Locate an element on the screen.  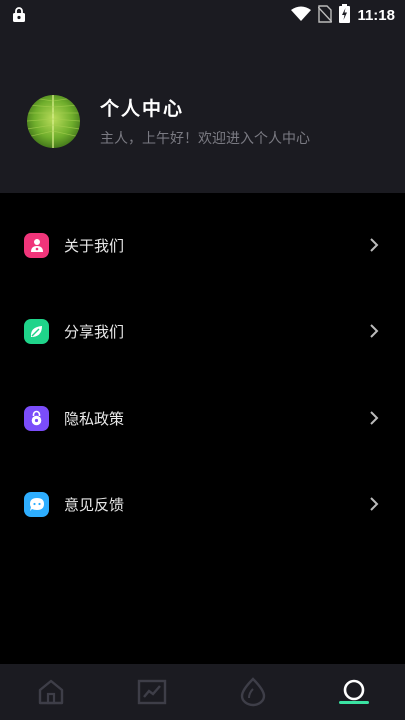
status-bar: 11:18 is located at coordinates (202, 15).